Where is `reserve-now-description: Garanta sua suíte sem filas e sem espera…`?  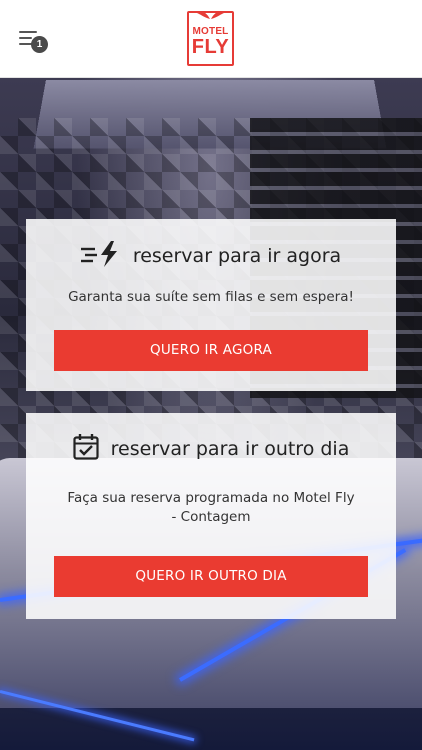 reserve-now-description: Garanta sua suíte sem filas e sem espera… is located at coordinates (211, 297).